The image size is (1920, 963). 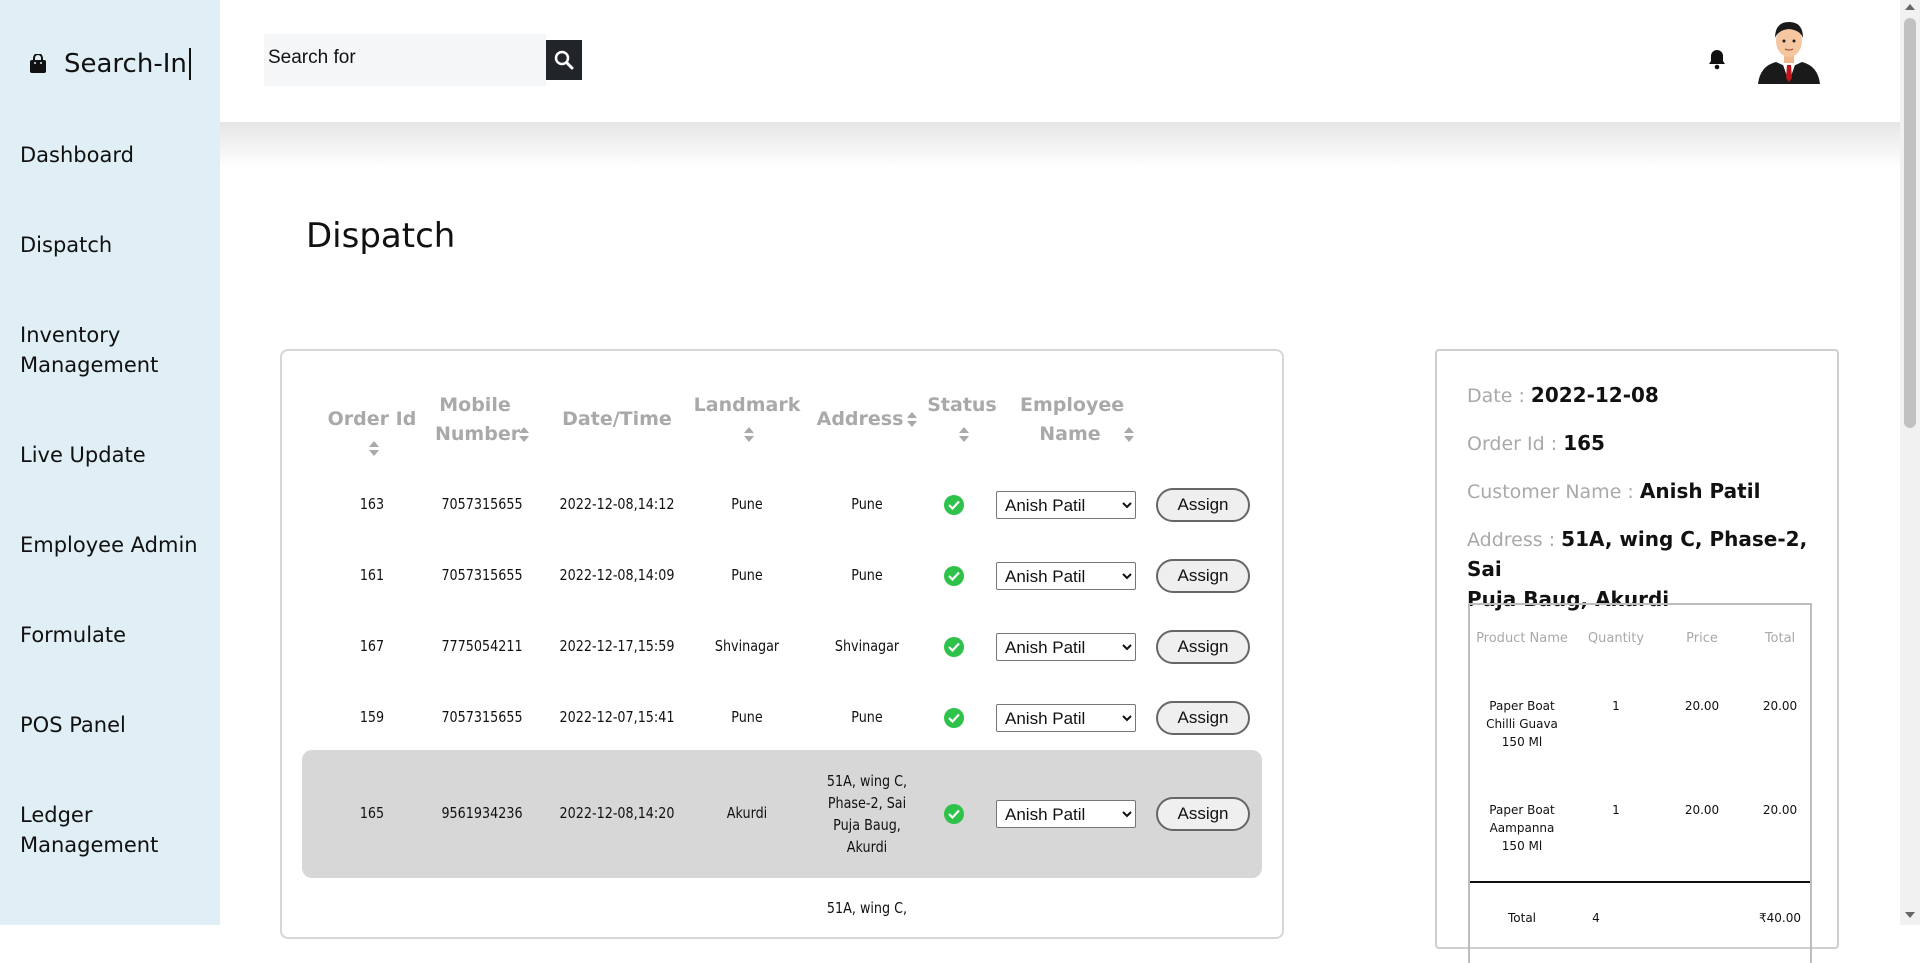 I want to click on scroll-up-icon, so click(x=1910, y=7).